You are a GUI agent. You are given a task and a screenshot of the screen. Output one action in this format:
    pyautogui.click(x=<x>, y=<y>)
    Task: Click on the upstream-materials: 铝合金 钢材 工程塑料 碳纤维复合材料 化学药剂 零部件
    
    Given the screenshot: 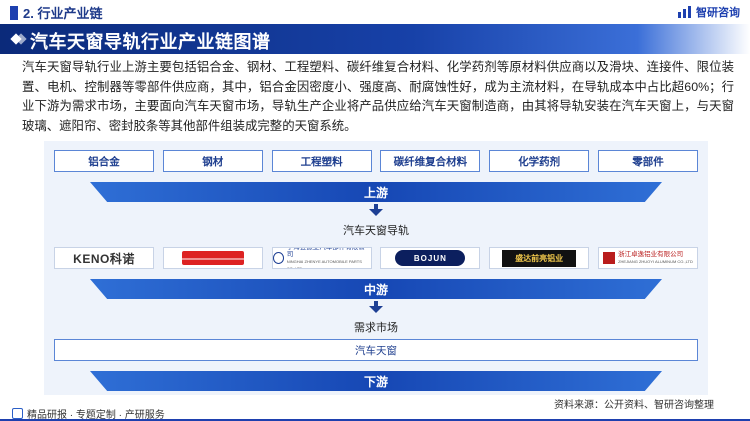 What is the action you would take?
    pyautogui.click(x=376, y=161)
    